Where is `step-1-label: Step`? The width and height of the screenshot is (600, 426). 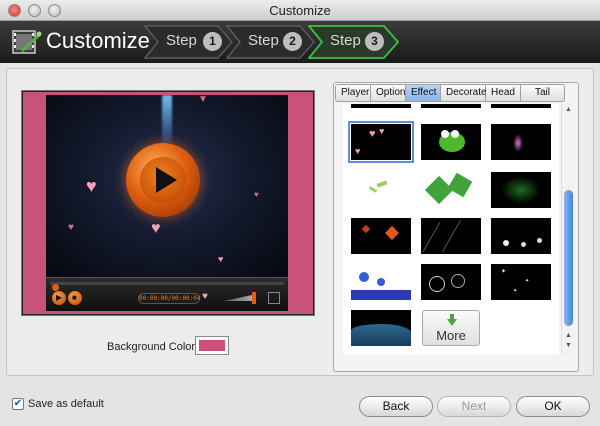
step-1-label: Step is located at coordinates (181, 40).